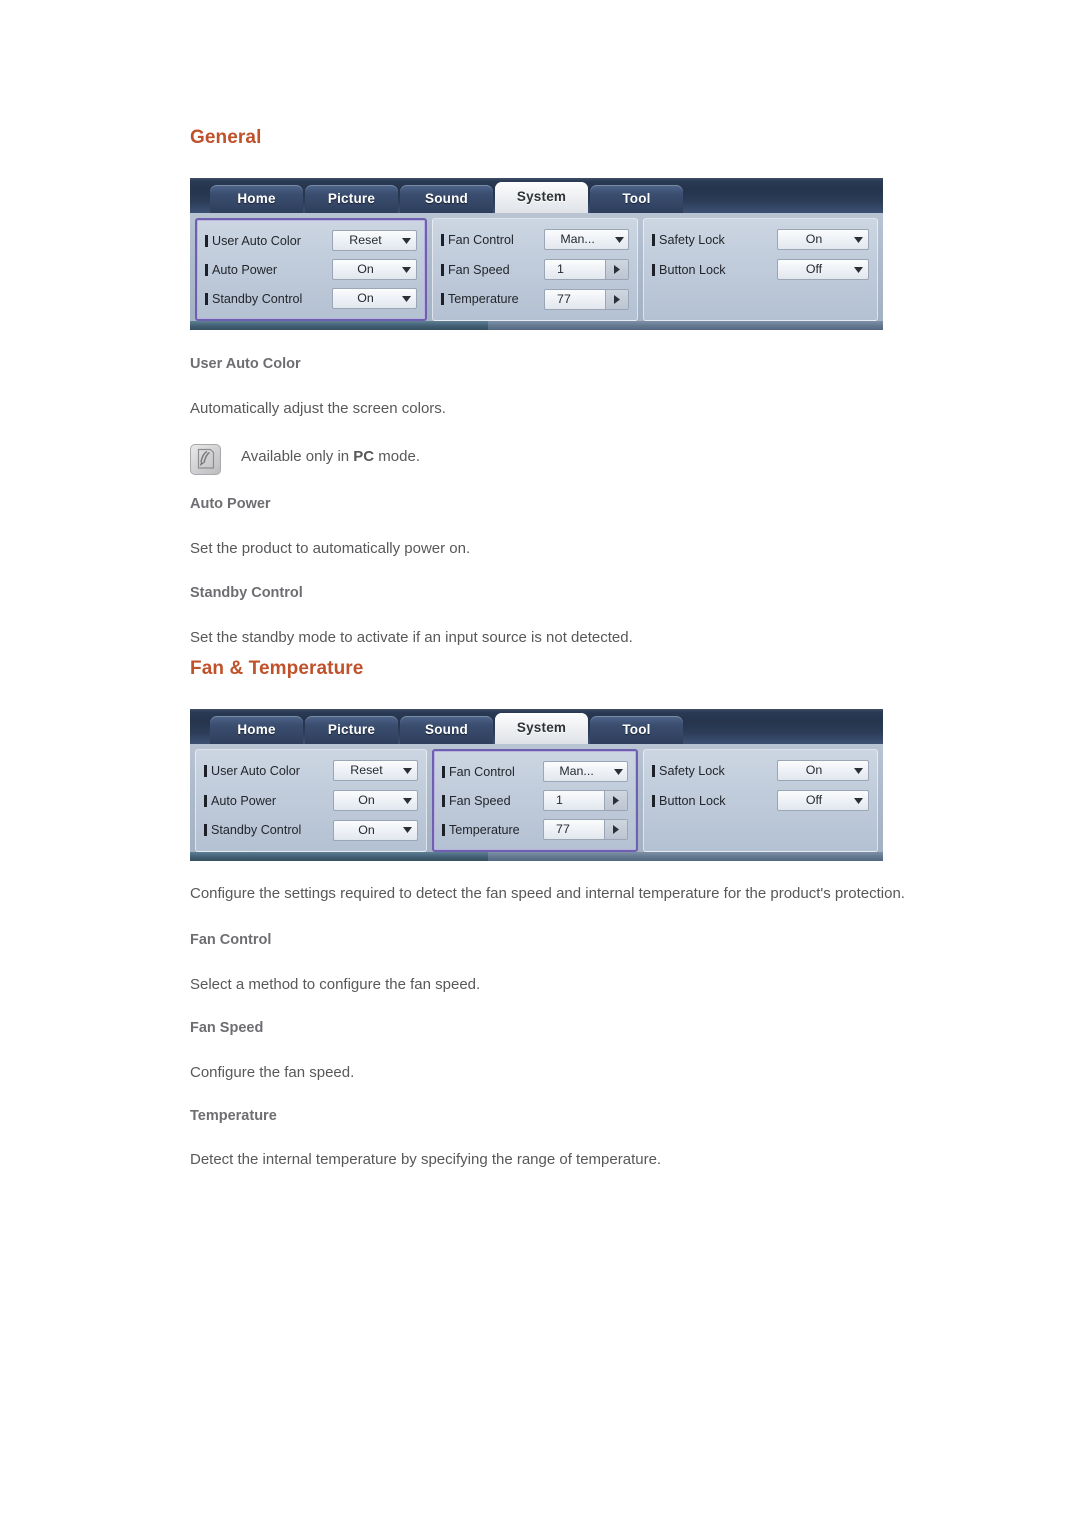 The width and height of the screenshot is (1080, 1527). Describe the element at coordinates (227, 1028) in the screenshot. I see `subheading-fan-speed: Fan Speed` at that location.